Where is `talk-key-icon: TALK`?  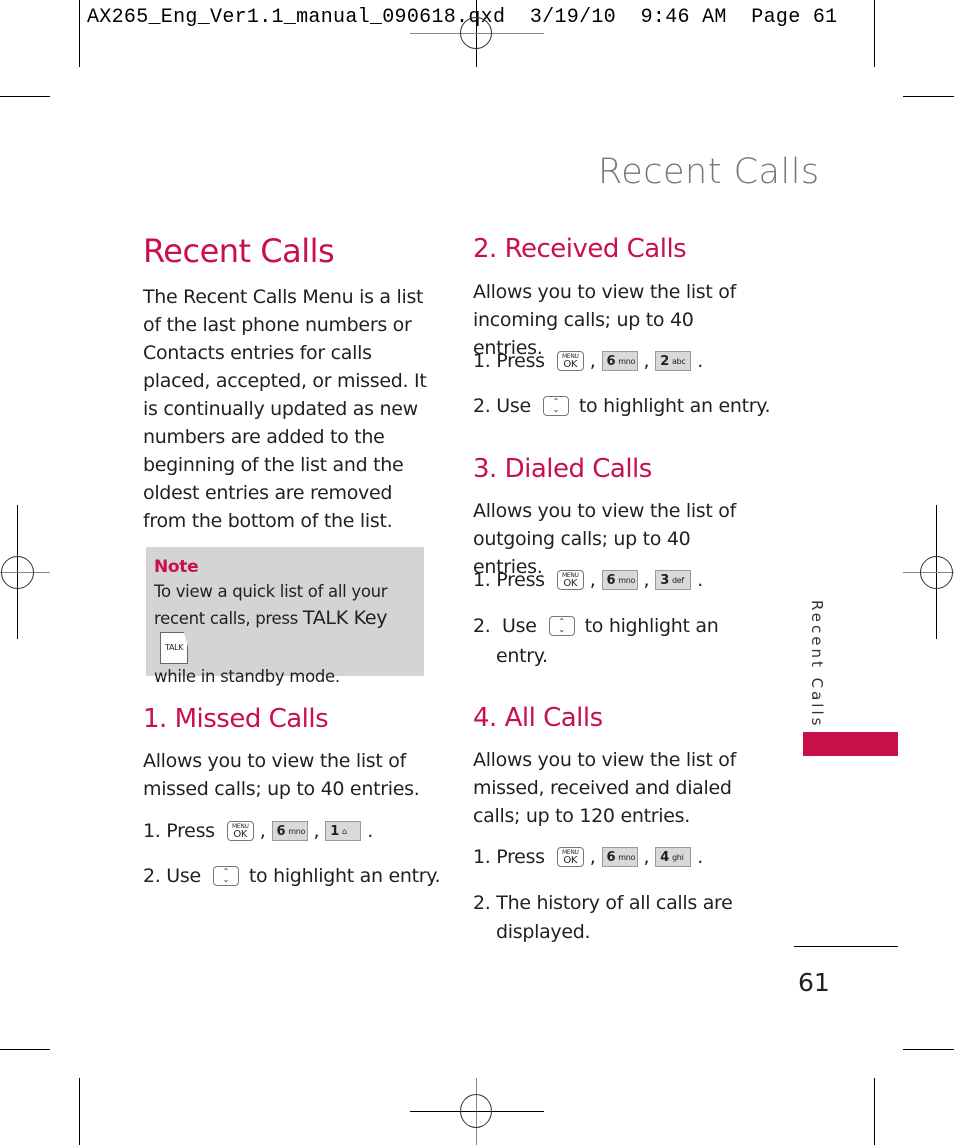 talk-key-icon: TALK is located at coordinates (174, 648).